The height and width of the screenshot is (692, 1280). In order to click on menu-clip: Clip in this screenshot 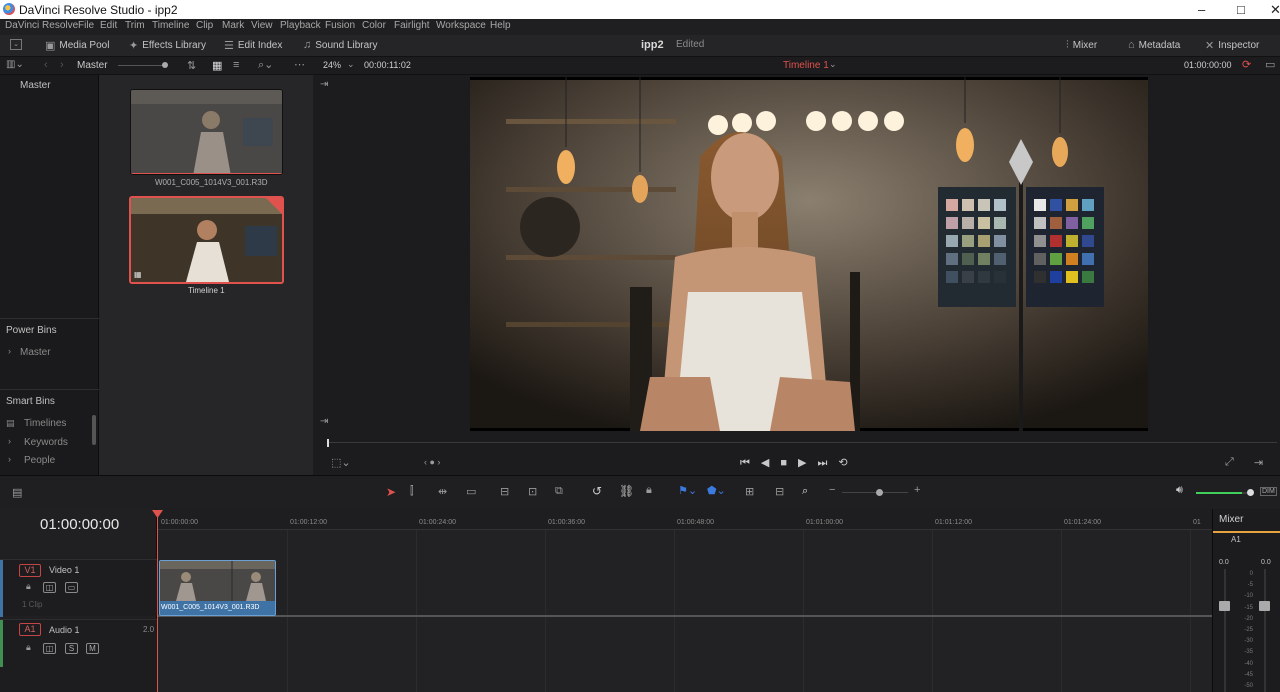, I will do `click(204, 25)`.